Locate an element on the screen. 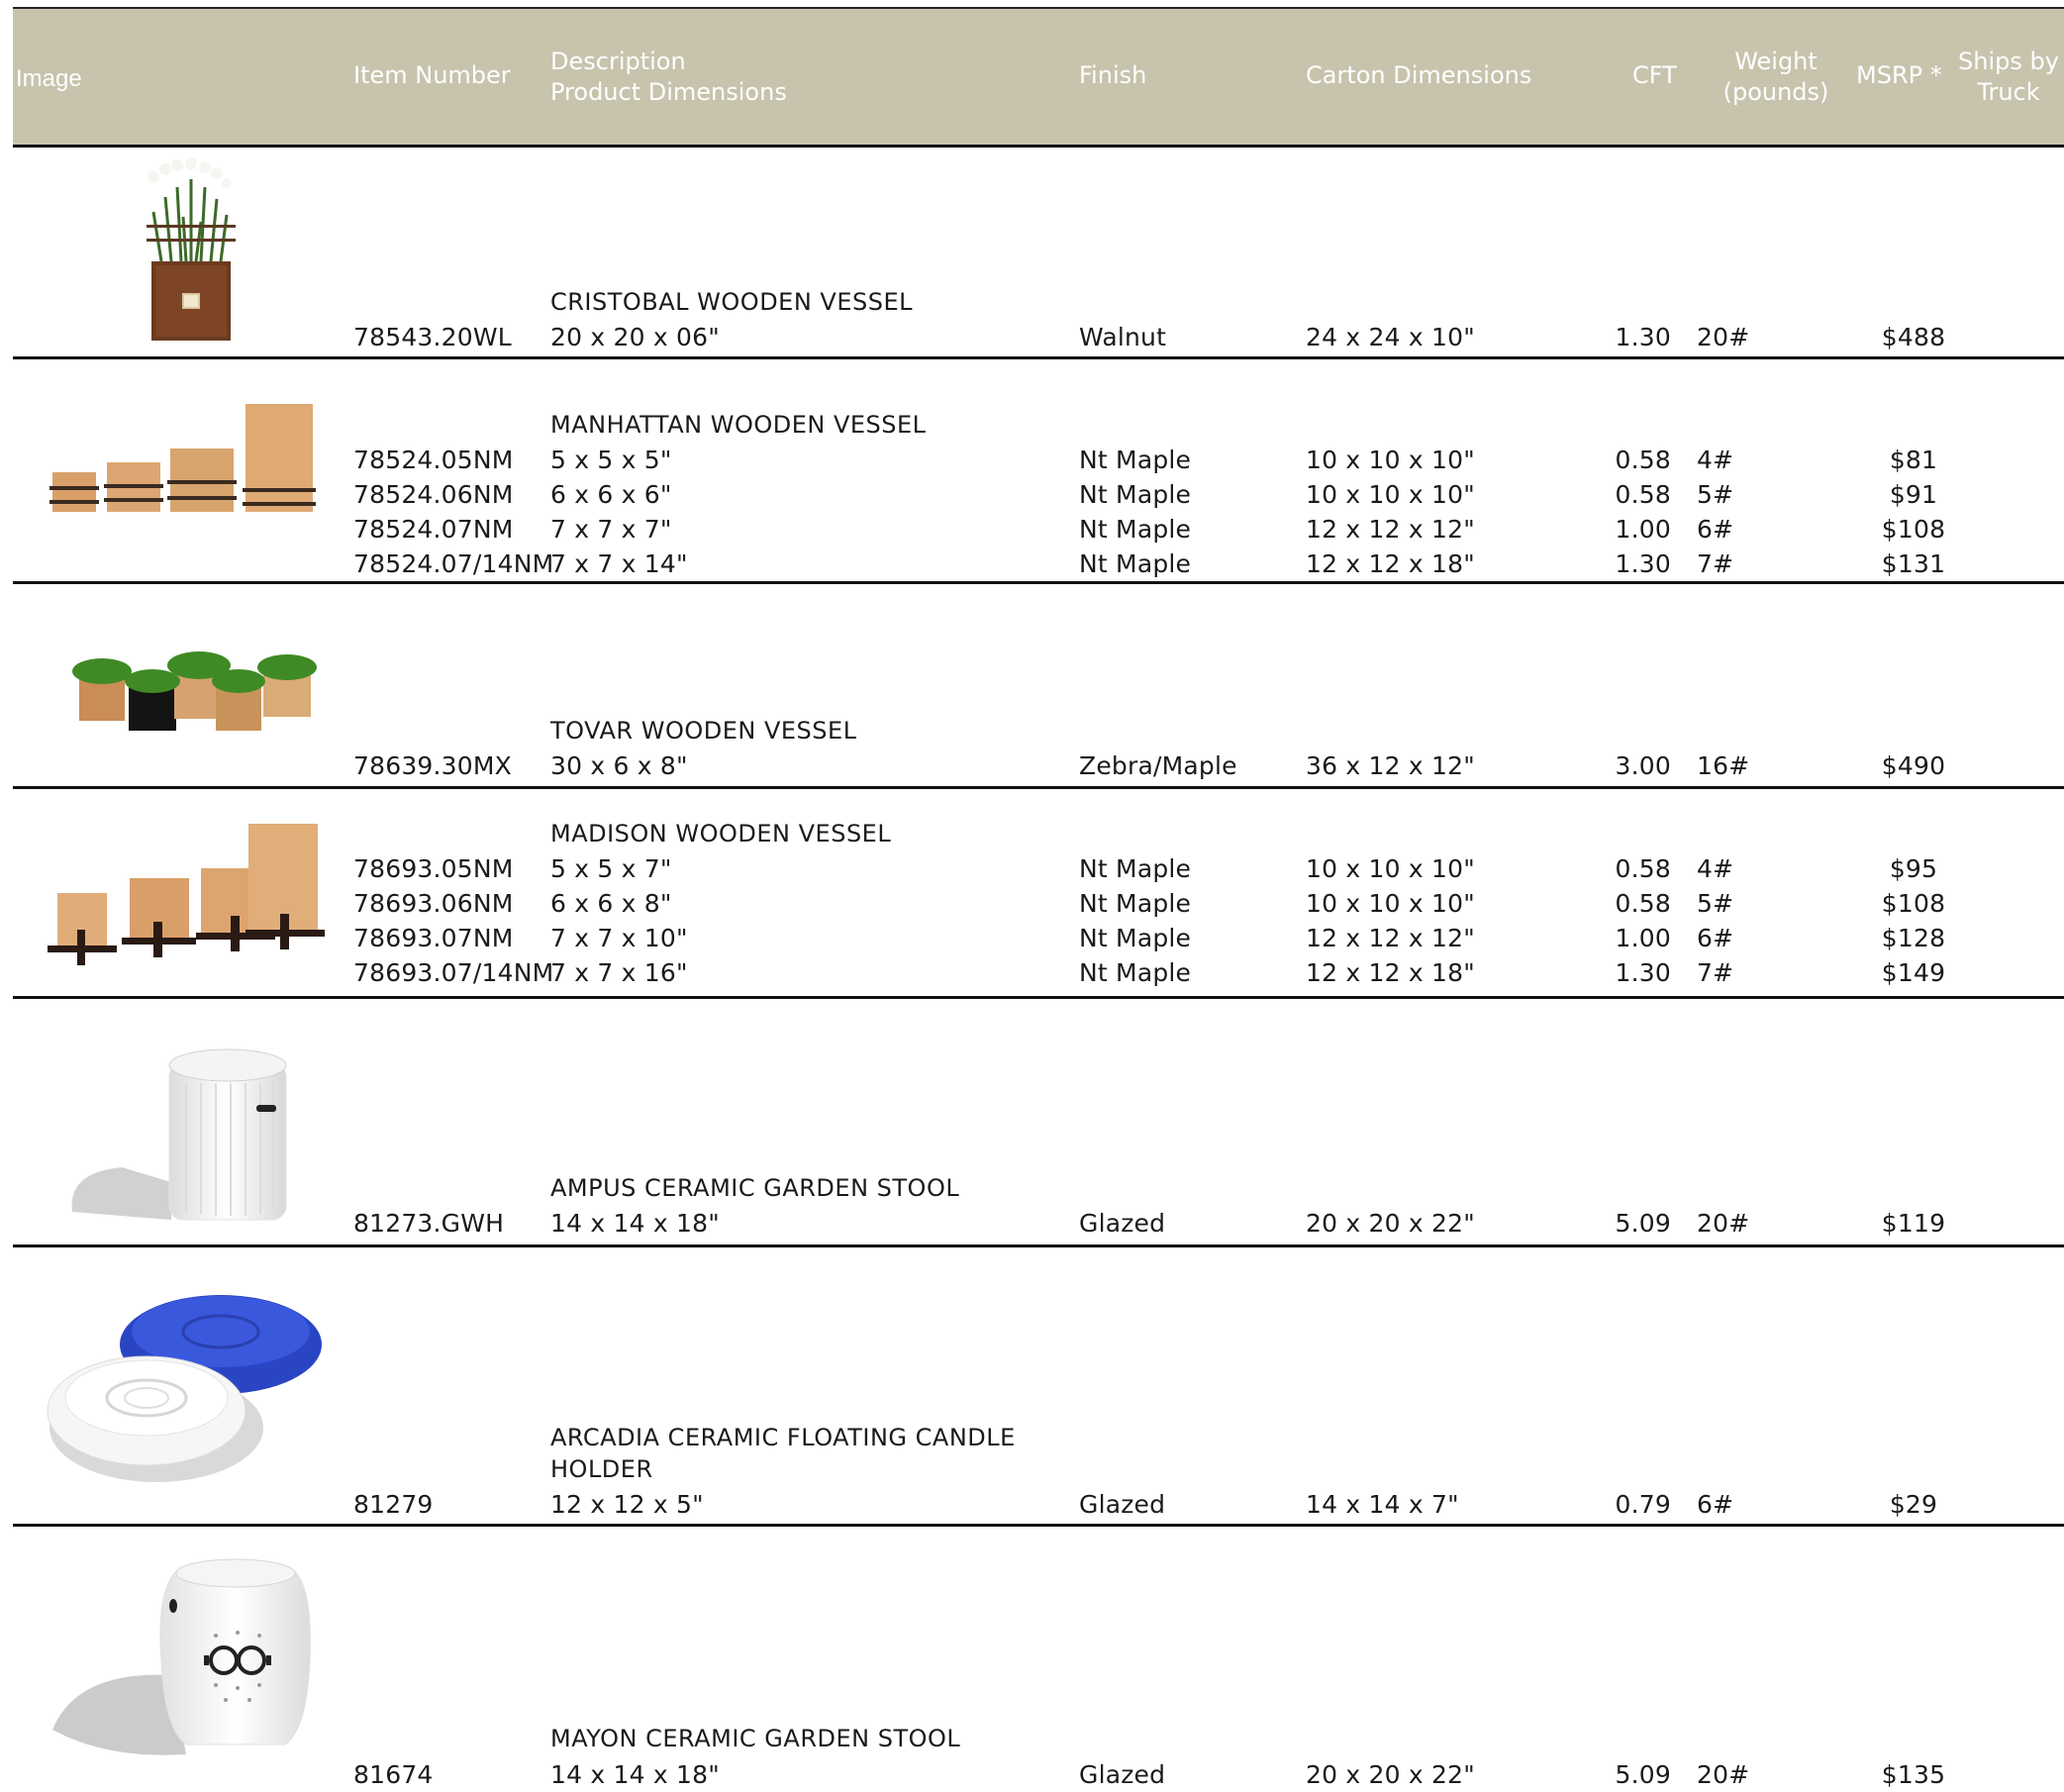 The width and height of the screenshot is (2064, 1792). grass-planters-icon is located at coordinates (194, 691).